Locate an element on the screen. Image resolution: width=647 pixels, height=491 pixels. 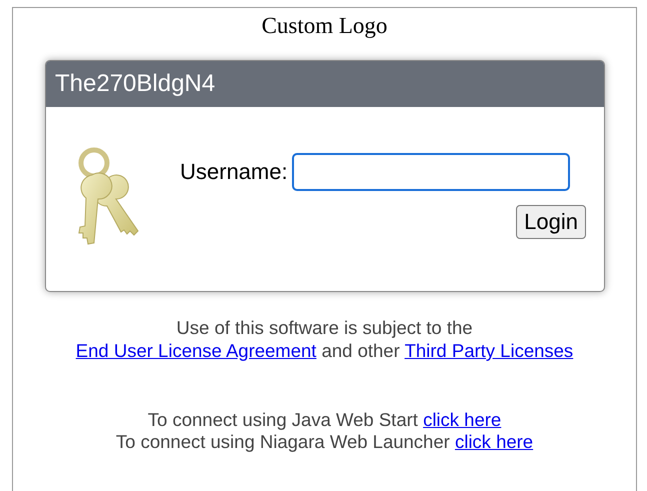
custom-logo-text: Custom Logo is located at coordinates (324, 26).